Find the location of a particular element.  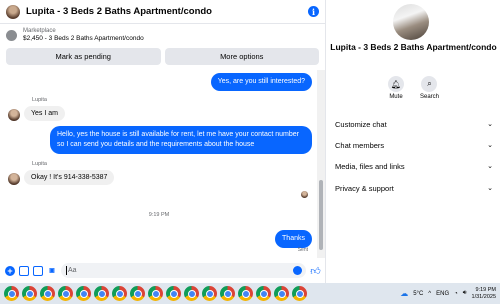

clock: 9:19 PM 1/31/2025 is located at coordinates (484, 293).